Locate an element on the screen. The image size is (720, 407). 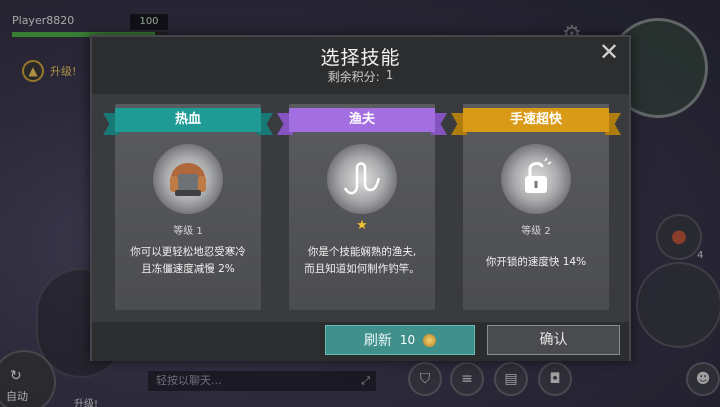
desc-line: 你是个技能娴熟的渔夫, is located at coordinates (362, 252).